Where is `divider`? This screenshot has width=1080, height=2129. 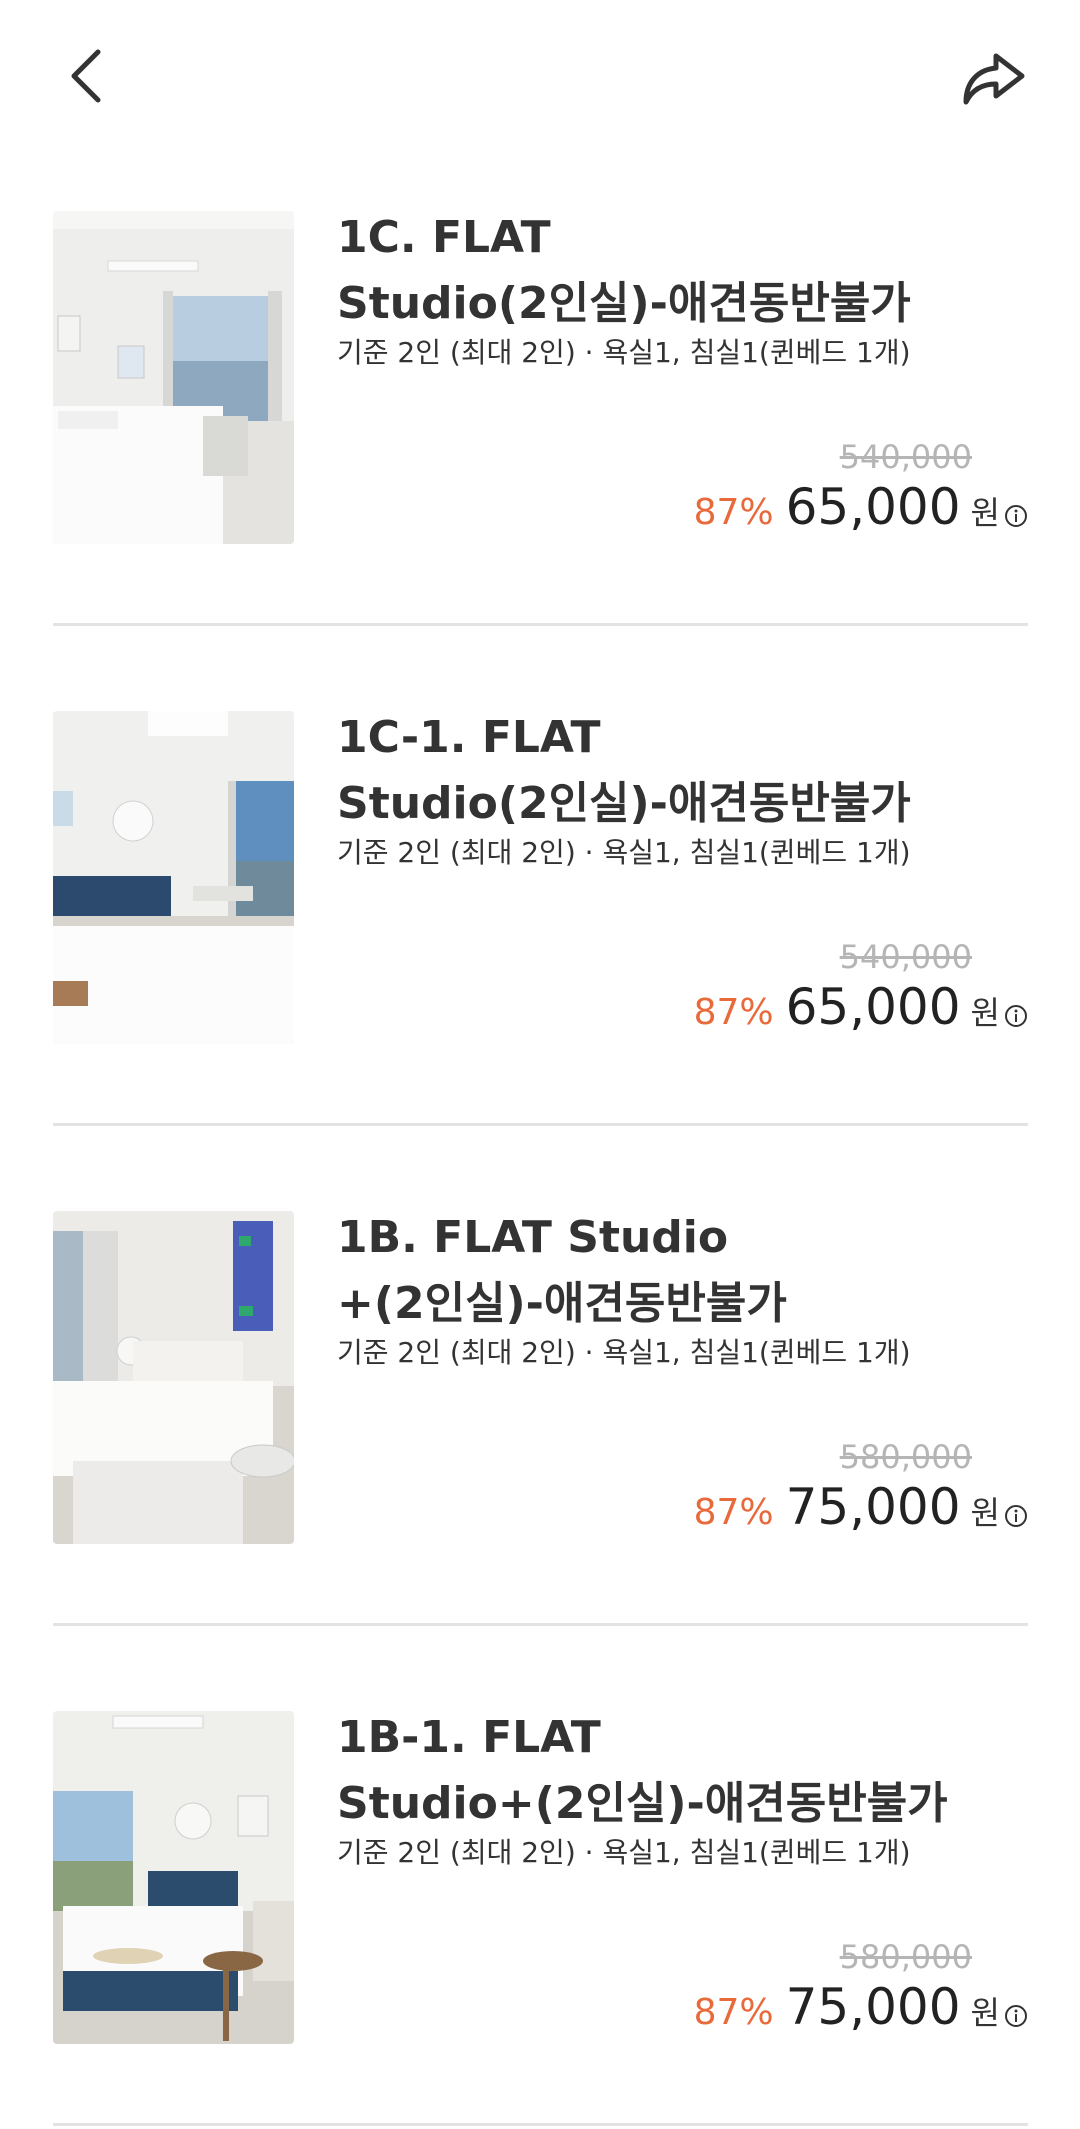
divider is located at coordinates (540, 2124).